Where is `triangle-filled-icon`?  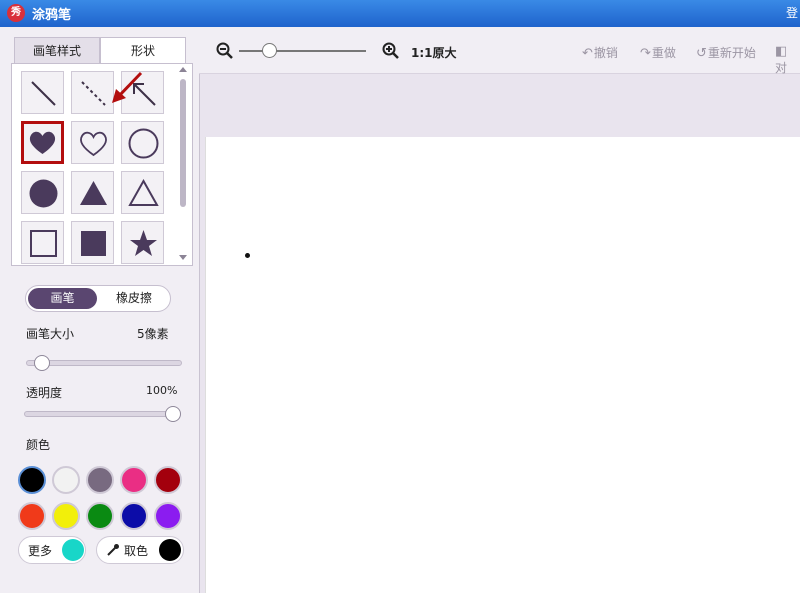 triangle-filled-icon is located at coordinates (93, 193).